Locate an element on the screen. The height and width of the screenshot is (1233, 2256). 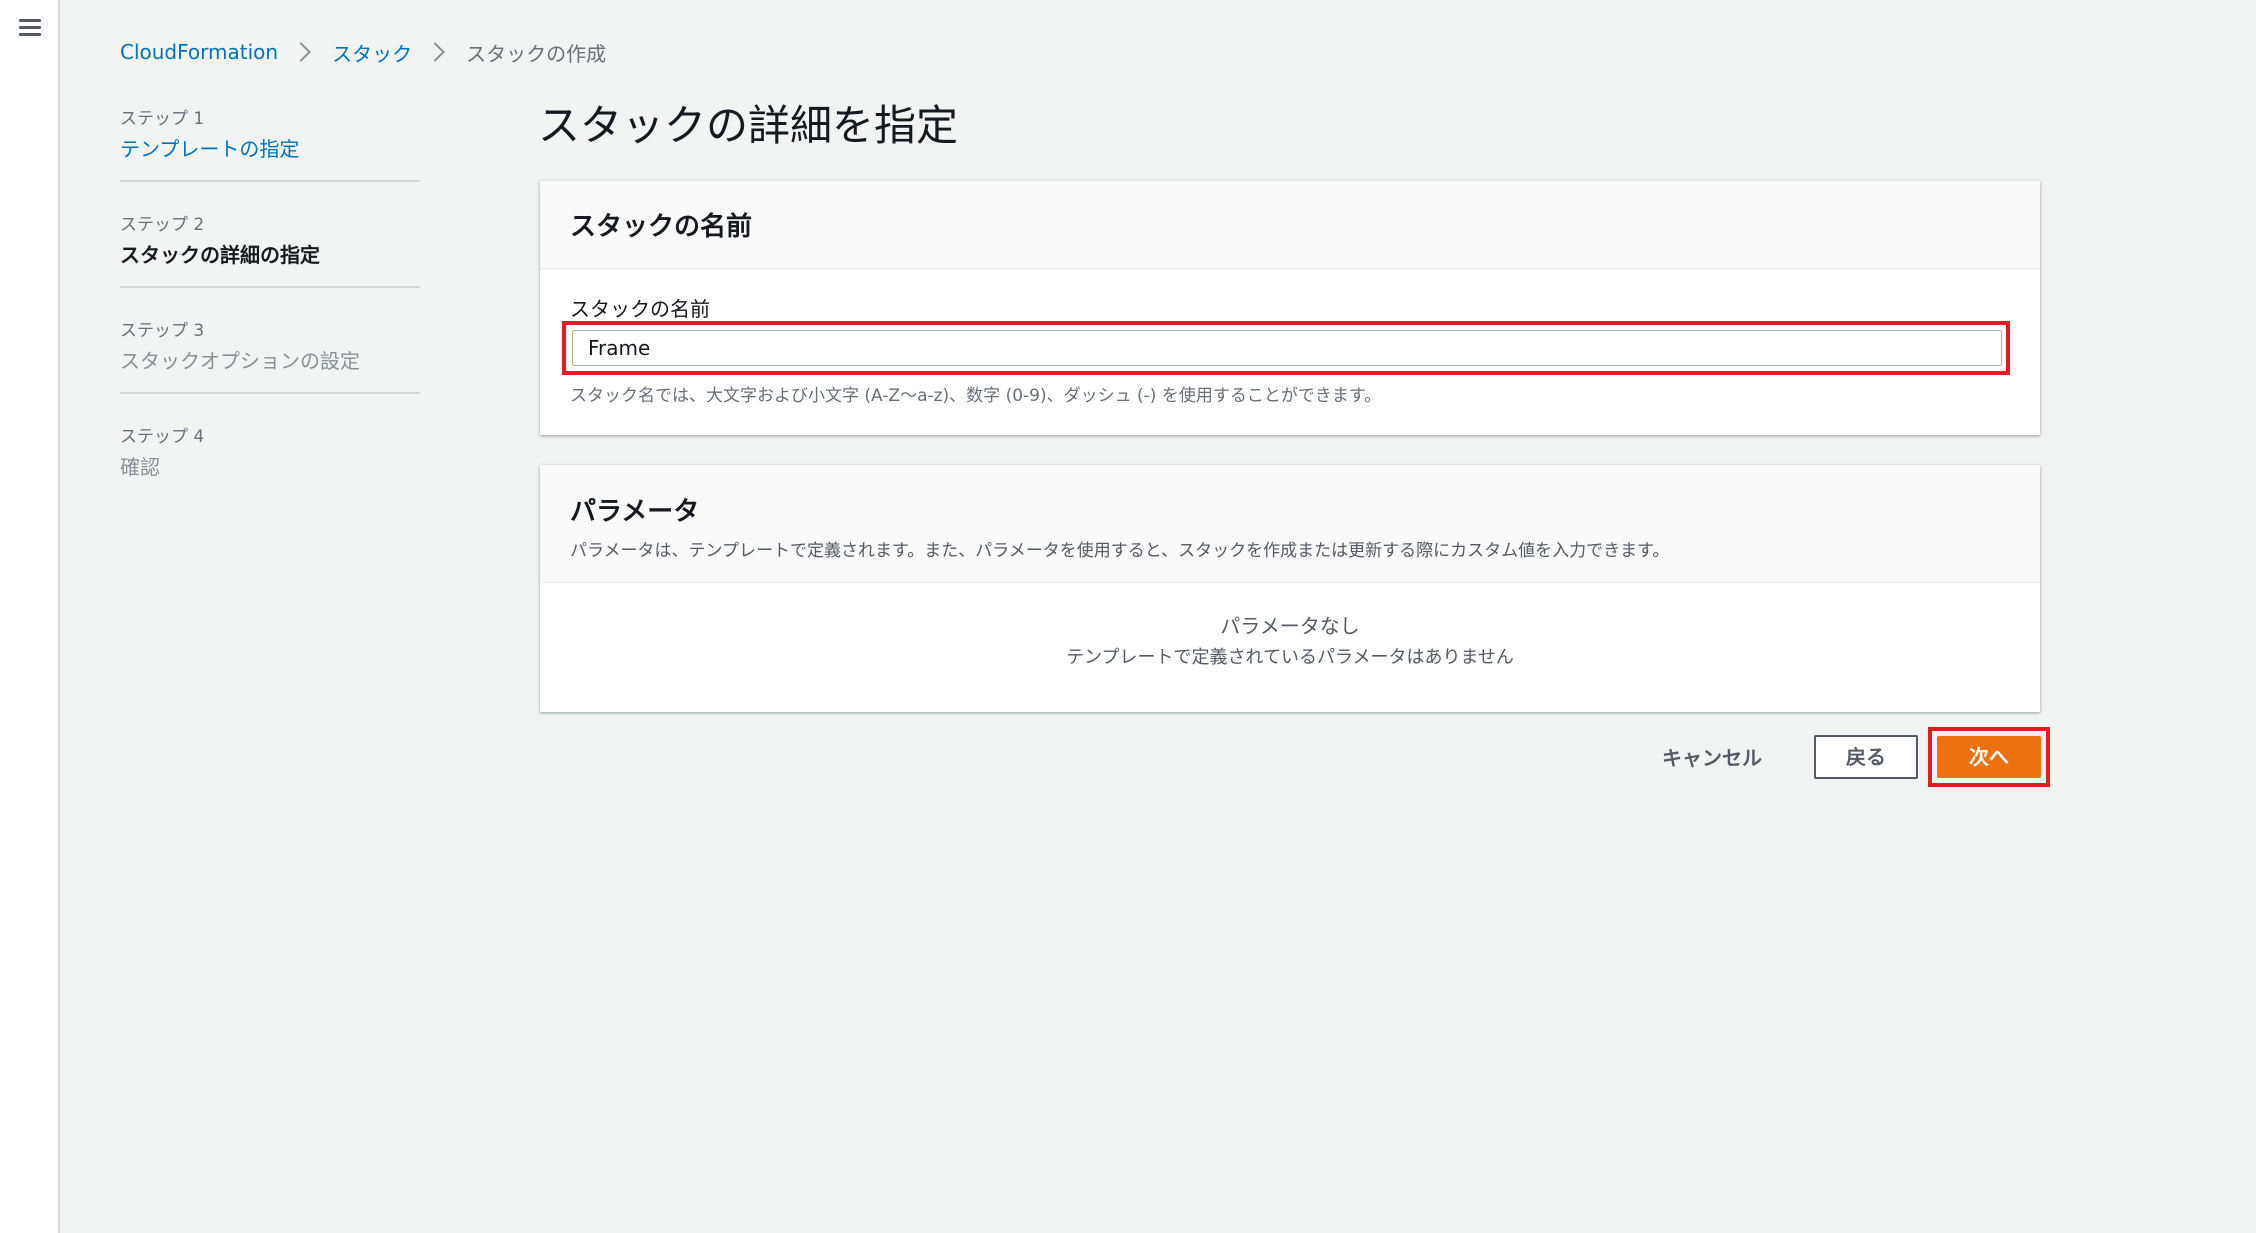
page-title: スタックの詳細を指定 is located at coordinates (748, 125).